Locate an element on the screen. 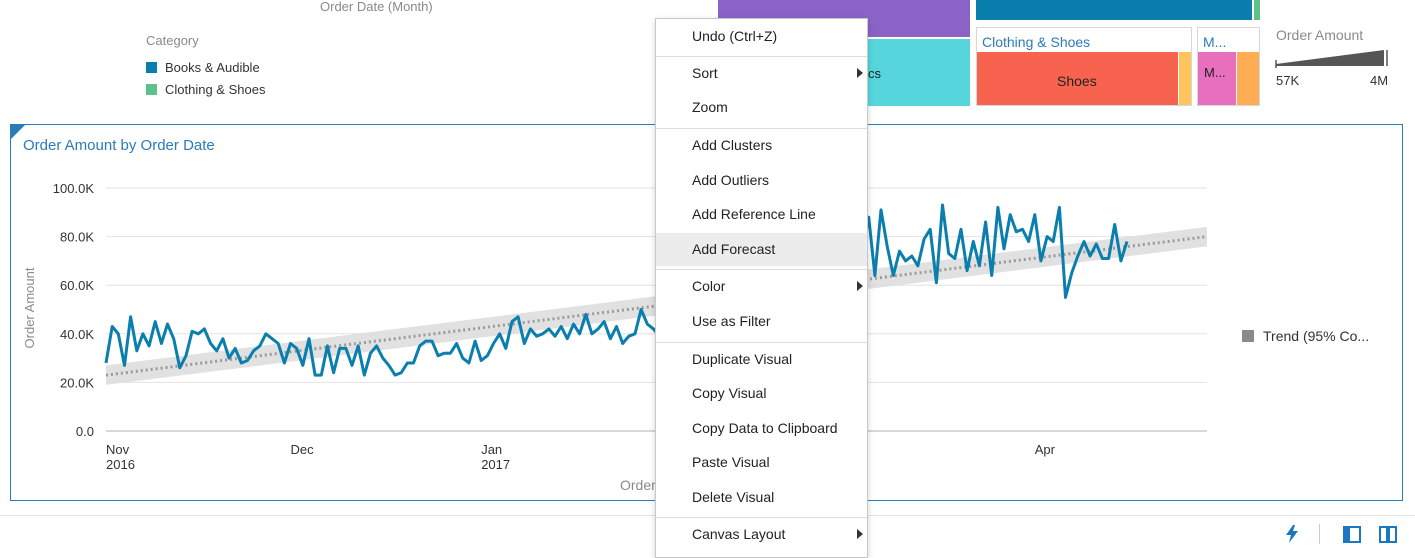 The image size is (1415, 558). x-tick-label: Apr is located at coordinates (1045, 449).